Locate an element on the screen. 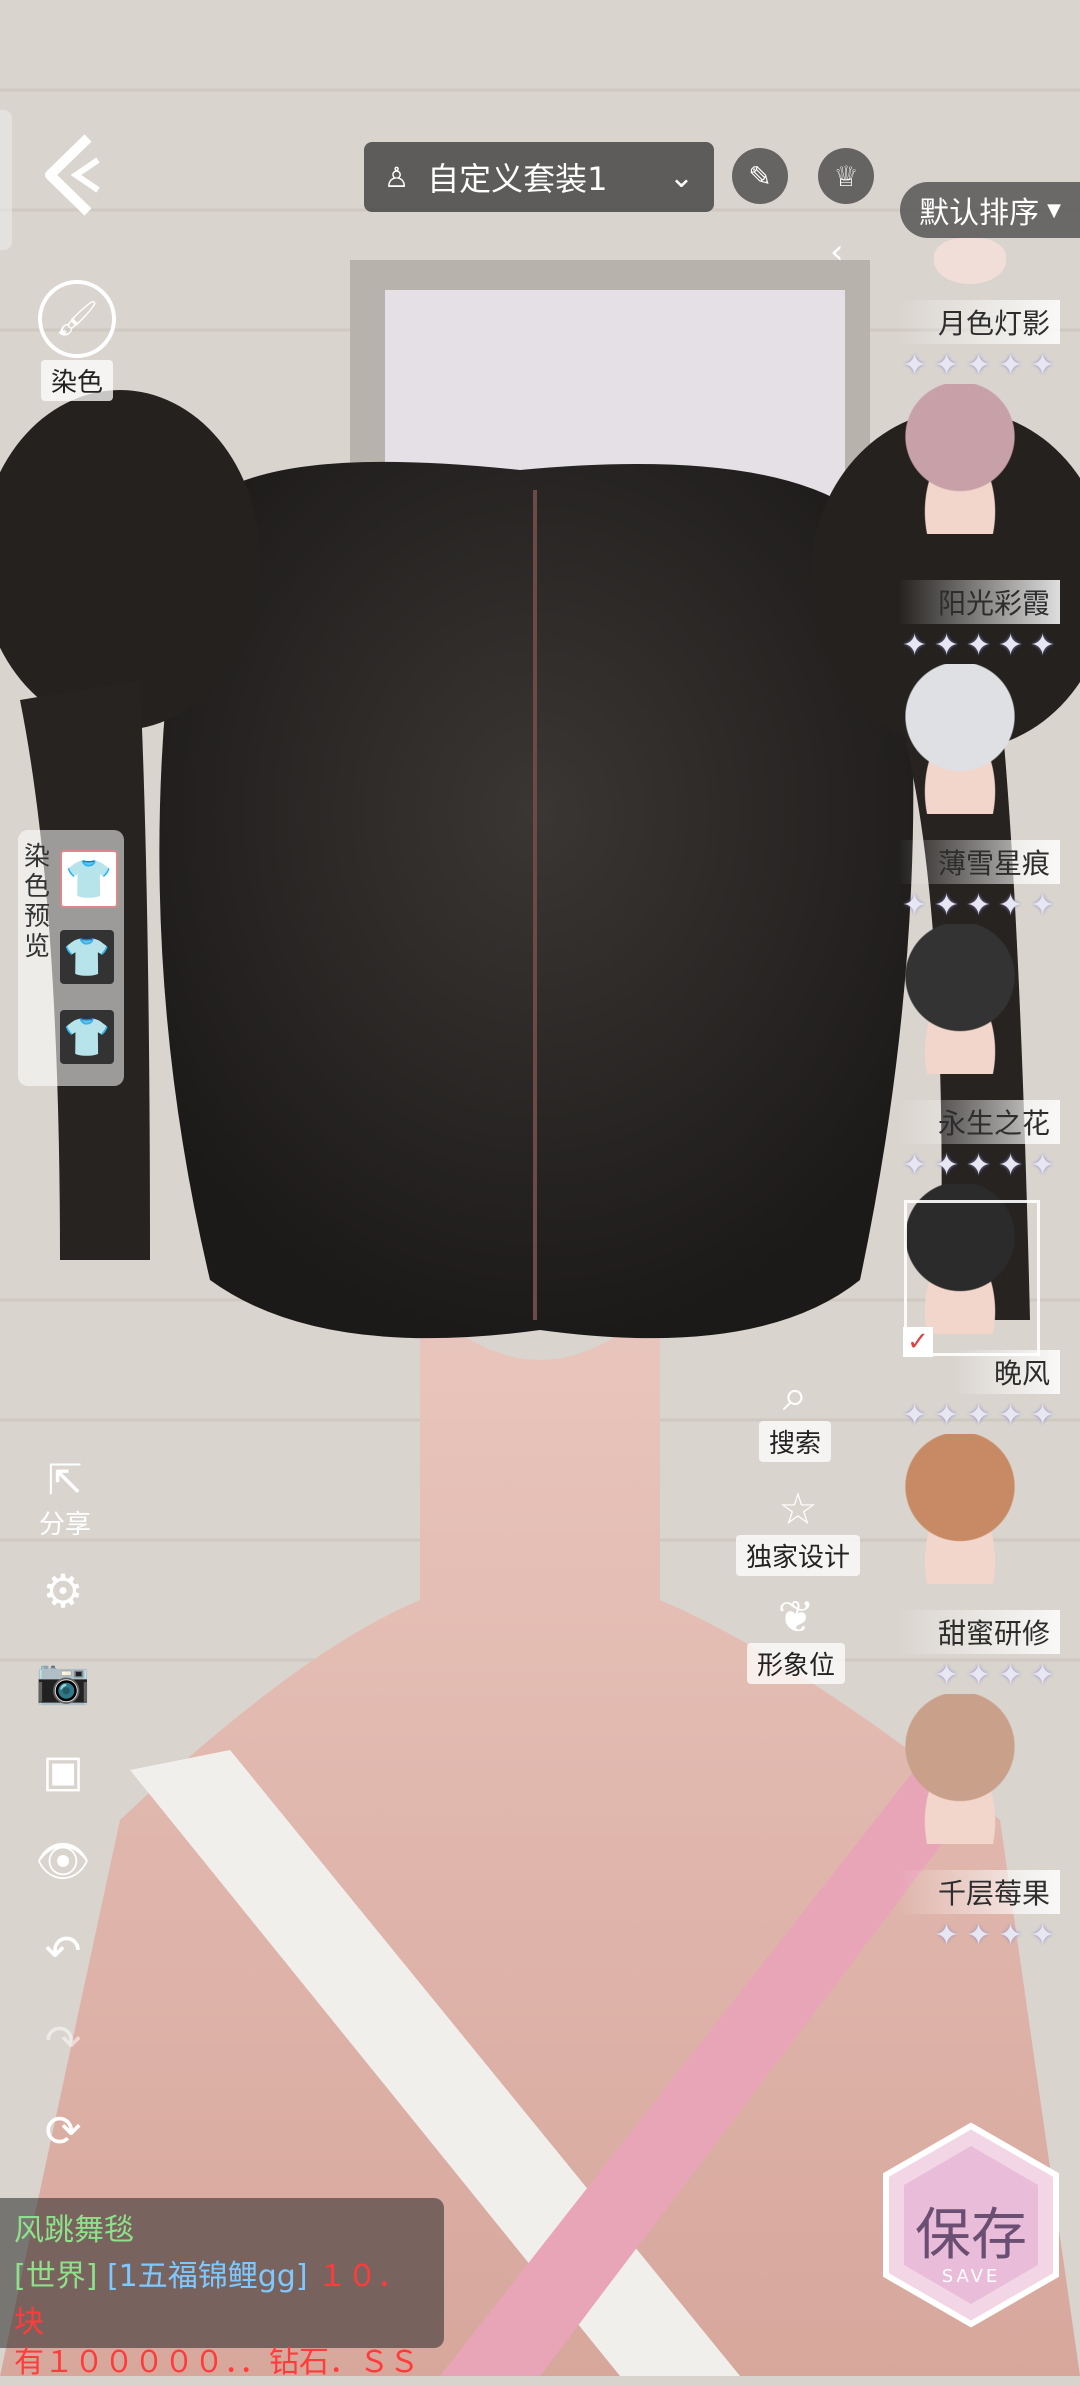 The height and width of the screenshot is (2386, 1080). eye-icon: 👁 is located at coordinates (63, 1861).